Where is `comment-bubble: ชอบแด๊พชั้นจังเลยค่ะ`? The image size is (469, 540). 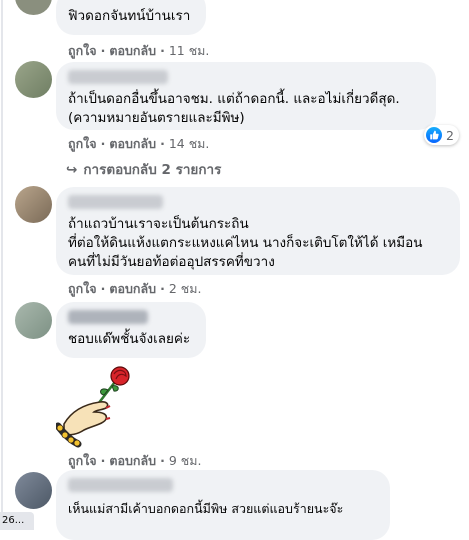 comment-bubble: ชอบแด๊พชั้นจังเลยค่ะ is located at coordinates (131, 330).